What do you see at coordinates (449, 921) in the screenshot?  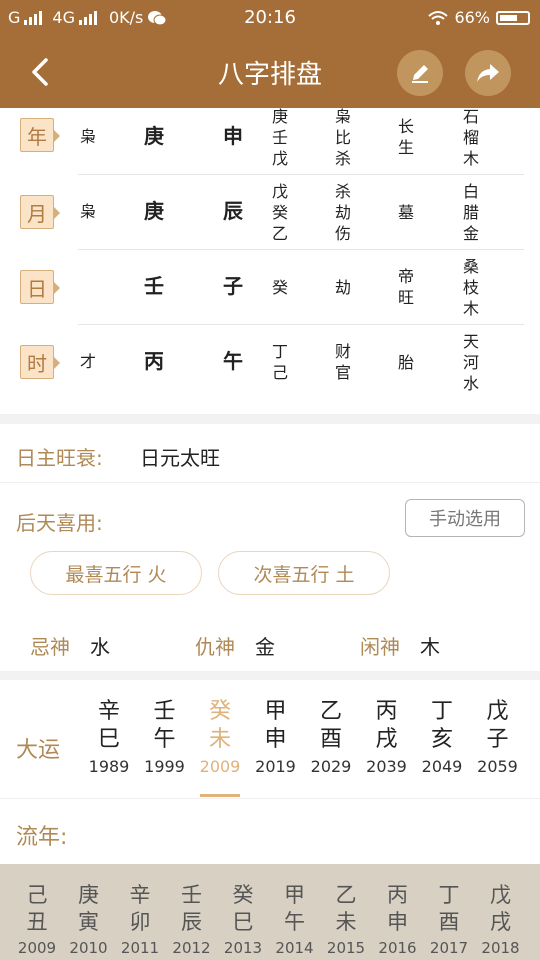 I see `liunian-item: 丁酉 2017` at bounding box center [449, 921].